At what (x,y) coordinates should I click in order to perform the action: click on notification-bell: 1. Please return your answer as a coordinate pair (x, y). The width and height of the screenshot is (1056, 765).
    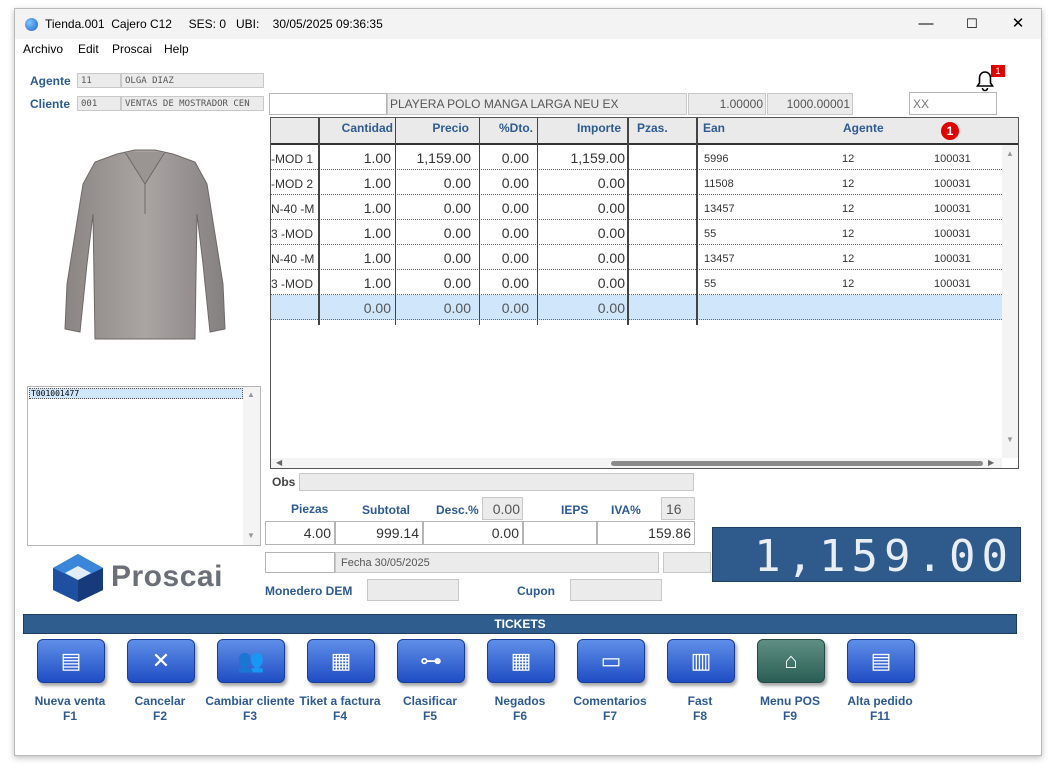
    Looking at the image, I should click on (989, 79).